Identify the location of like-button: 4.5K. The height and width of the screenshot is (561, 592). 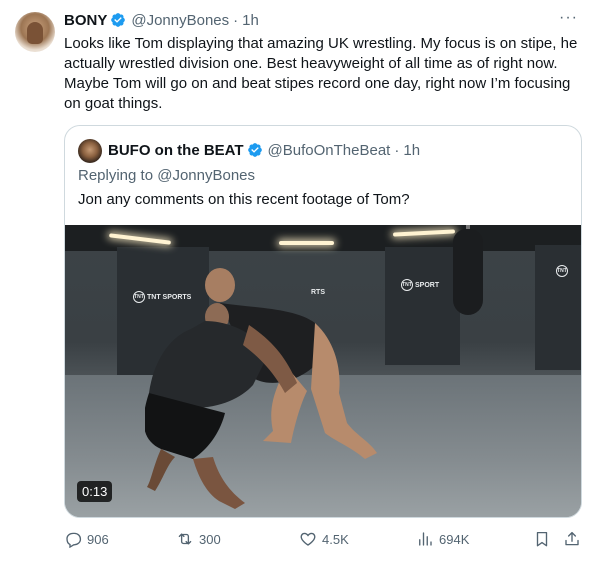
(324, 539).